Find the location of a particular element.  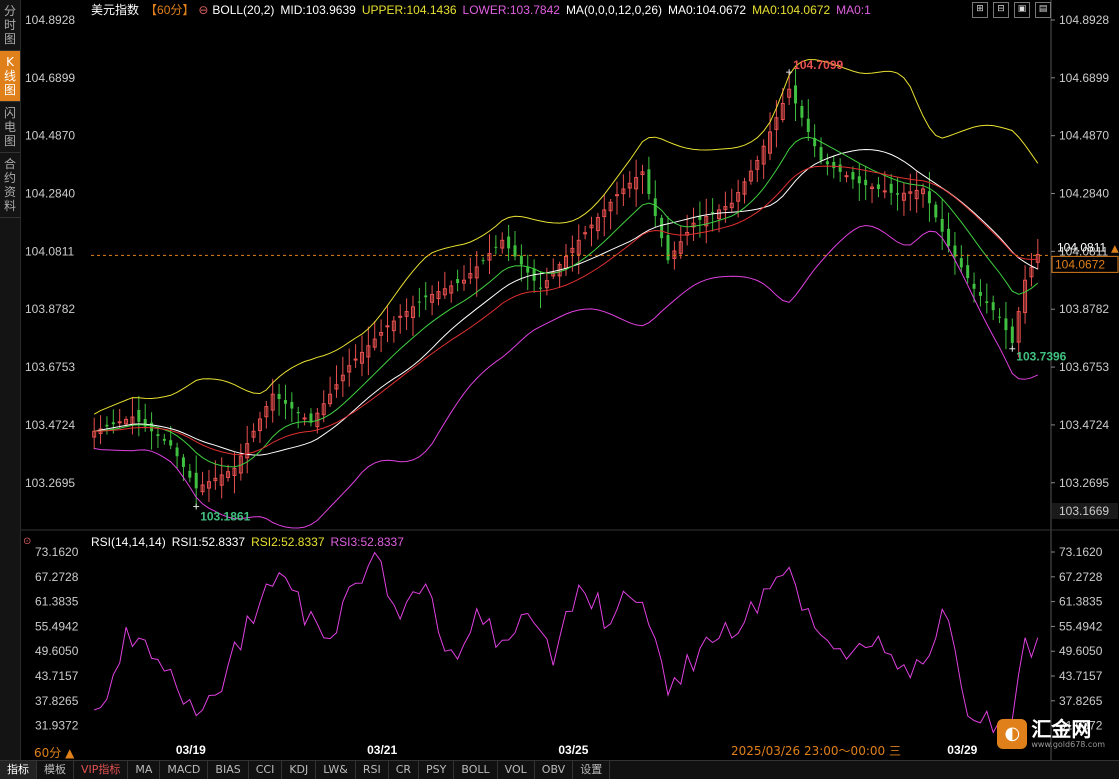

x-tick-2: 03/25 is located at coordinates (573, 750).